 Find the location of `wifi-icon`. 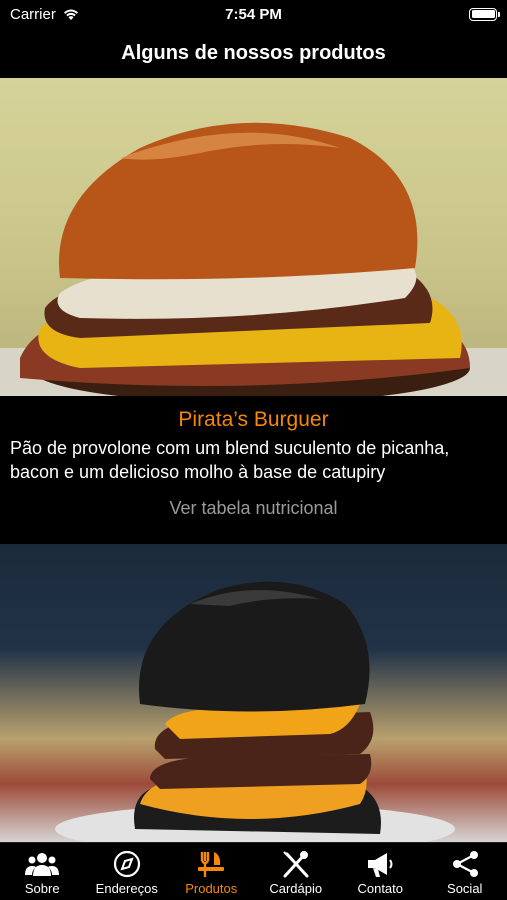

wifi-icon is located at coordinates (70, 14).